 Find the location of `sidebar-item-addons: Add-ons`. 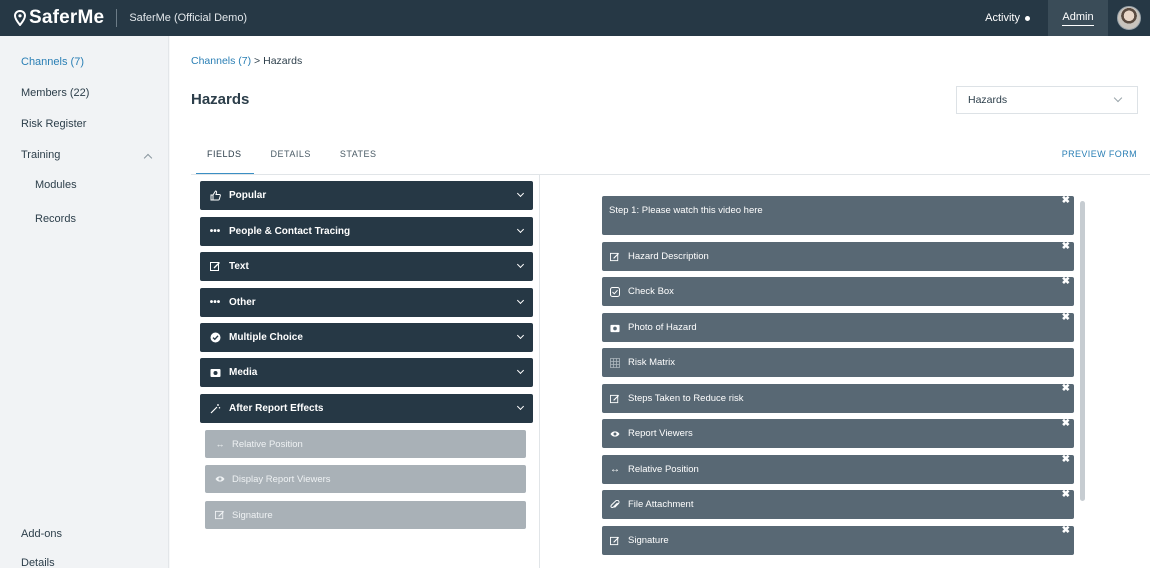

sidebar-item-addons: Add-ons is located at coordinates (41, 534).